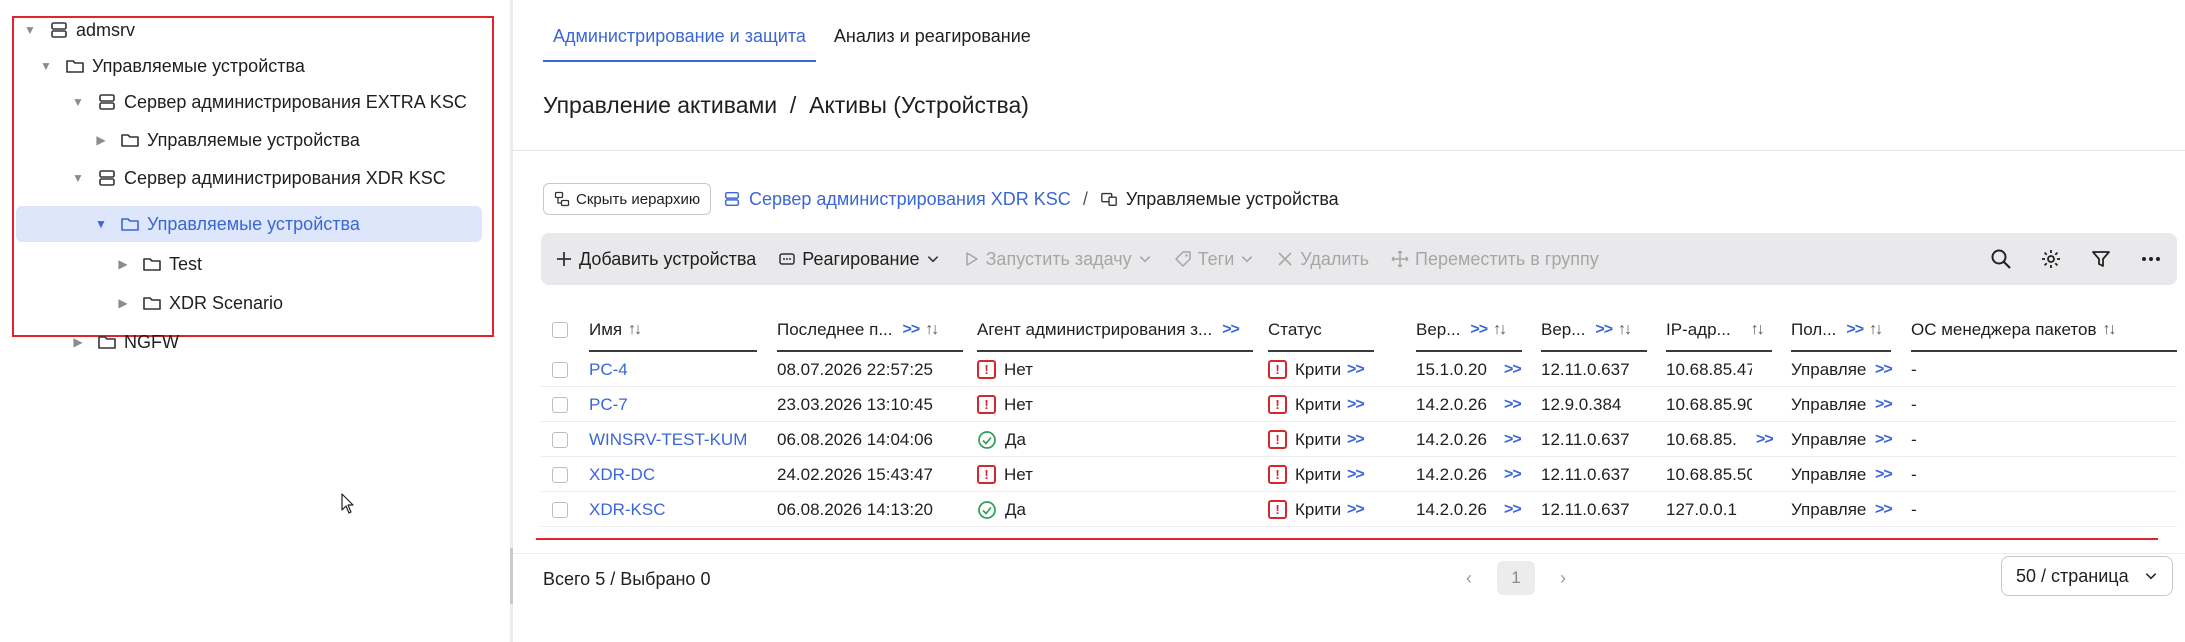 The image size is (2185, 642). I want to click on select-all-checkbox, so click(560, 330).